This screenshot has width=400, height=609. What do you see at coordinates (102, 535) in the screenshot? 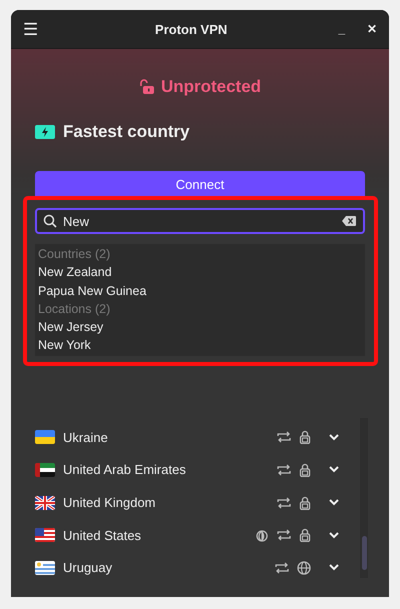
I see `country-name: United States` at bounding box center [102, 535].